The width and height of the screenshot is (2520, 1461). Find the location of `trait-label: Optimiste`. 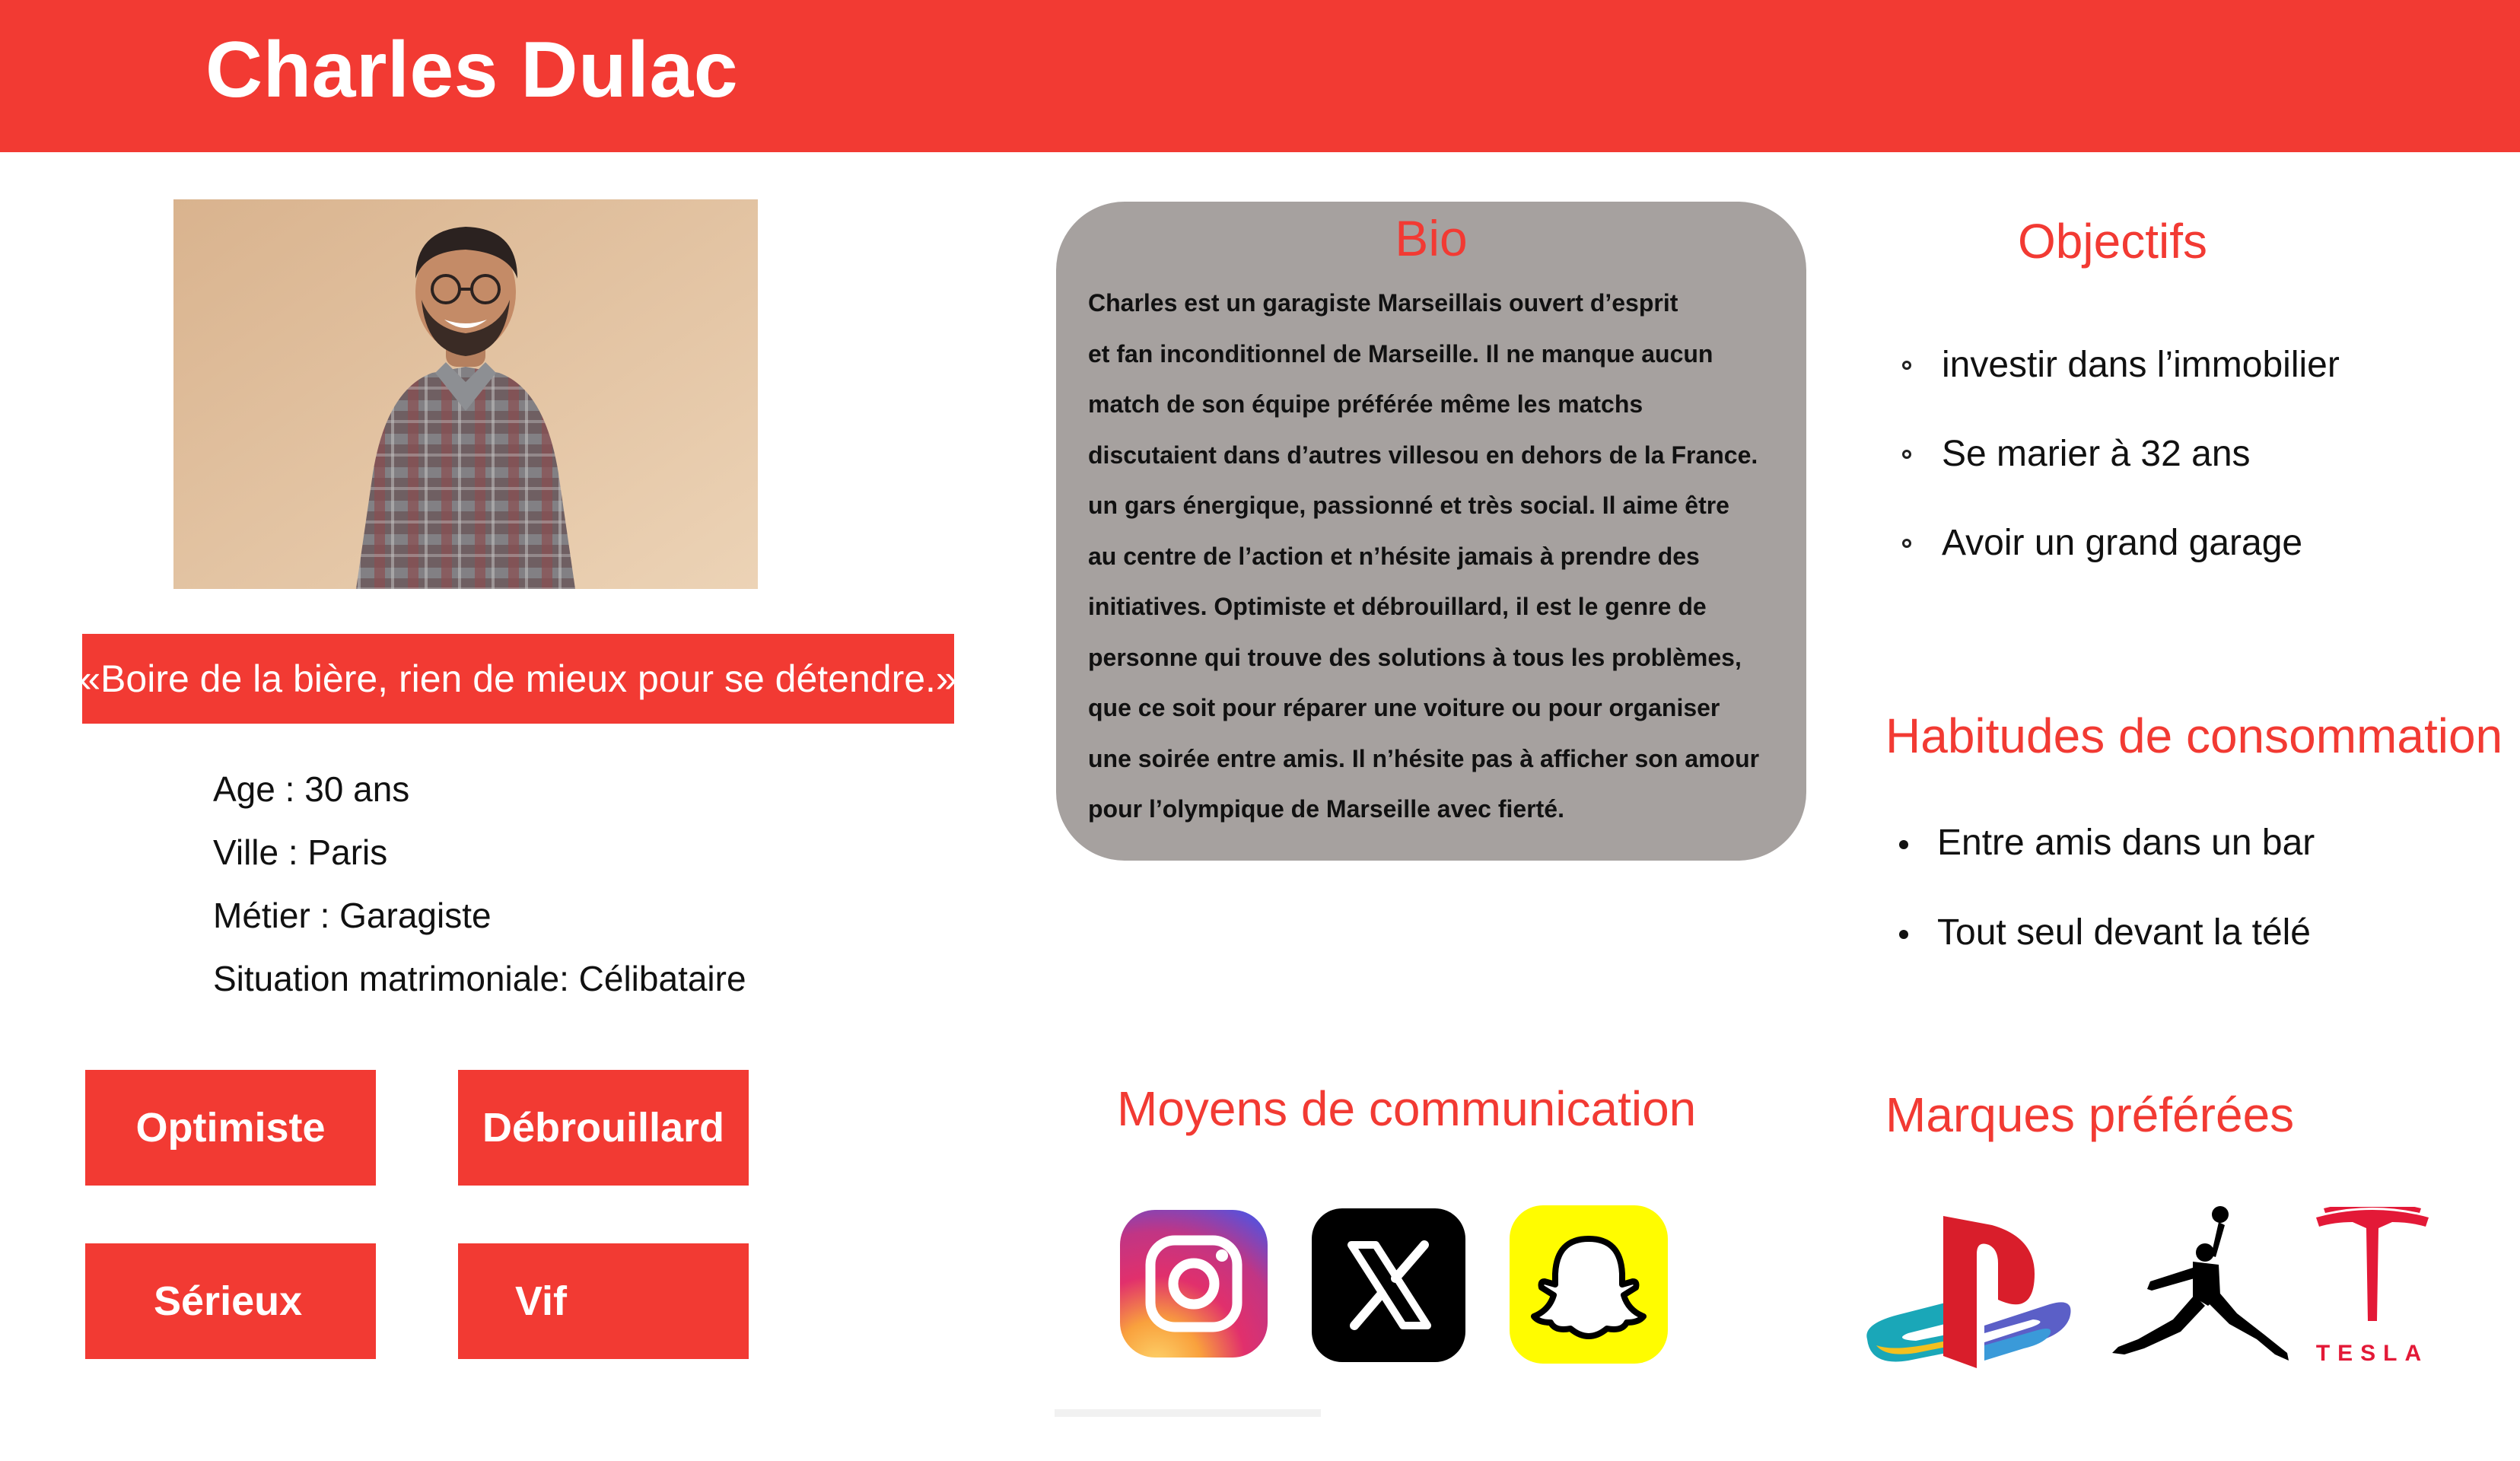

trait-label: Optimiste is located at coordinates (230, 1128).